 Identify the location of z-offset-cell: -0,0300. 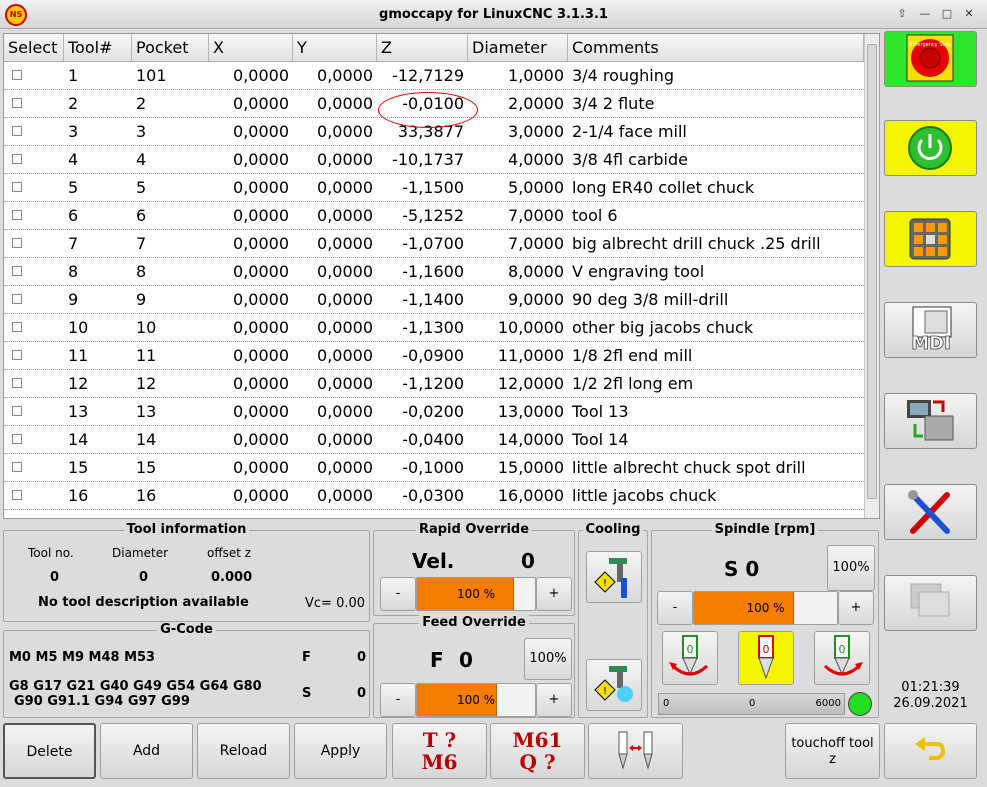
(422, 496).